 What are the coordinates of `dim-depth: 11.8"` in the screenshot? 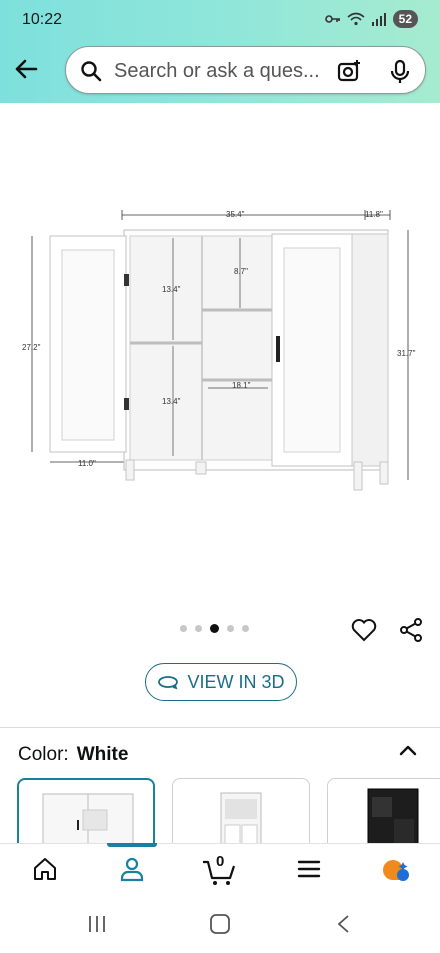 It's located at (374, 214).